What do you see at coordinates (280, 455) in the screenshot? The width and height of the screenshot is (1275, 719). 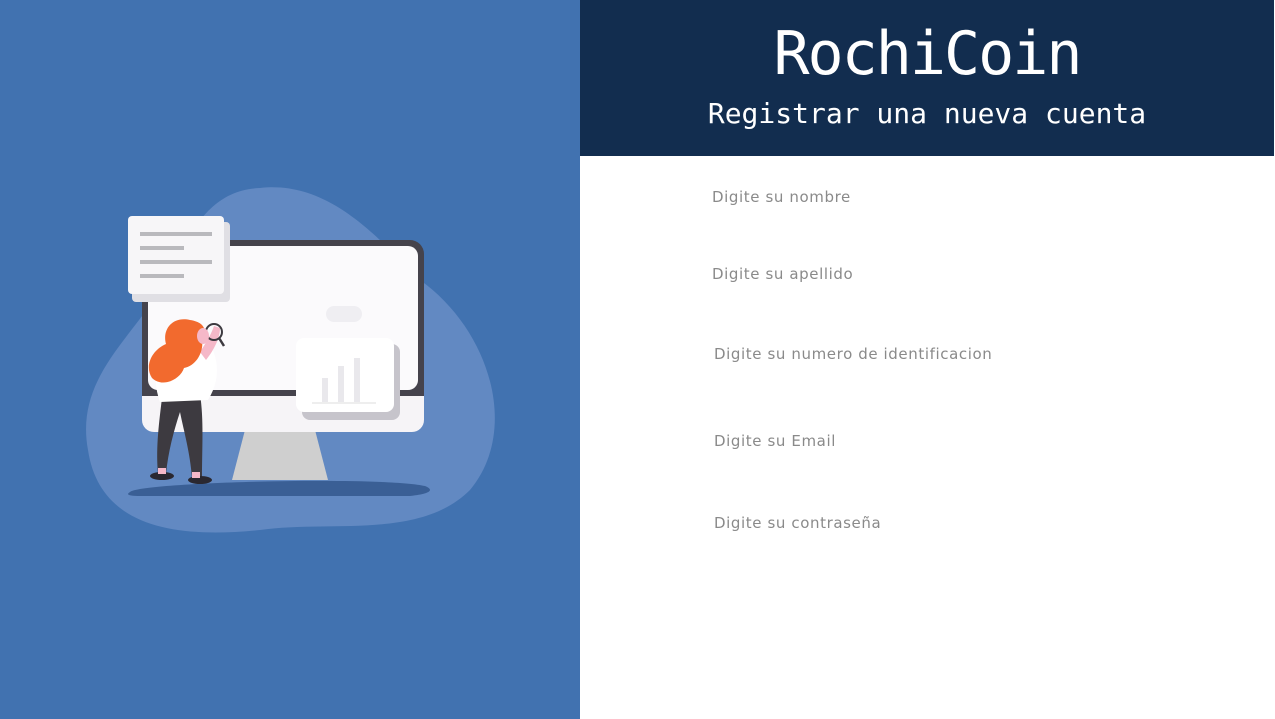 I see `monitor-stand-shape` at bounding box center [280, 455].